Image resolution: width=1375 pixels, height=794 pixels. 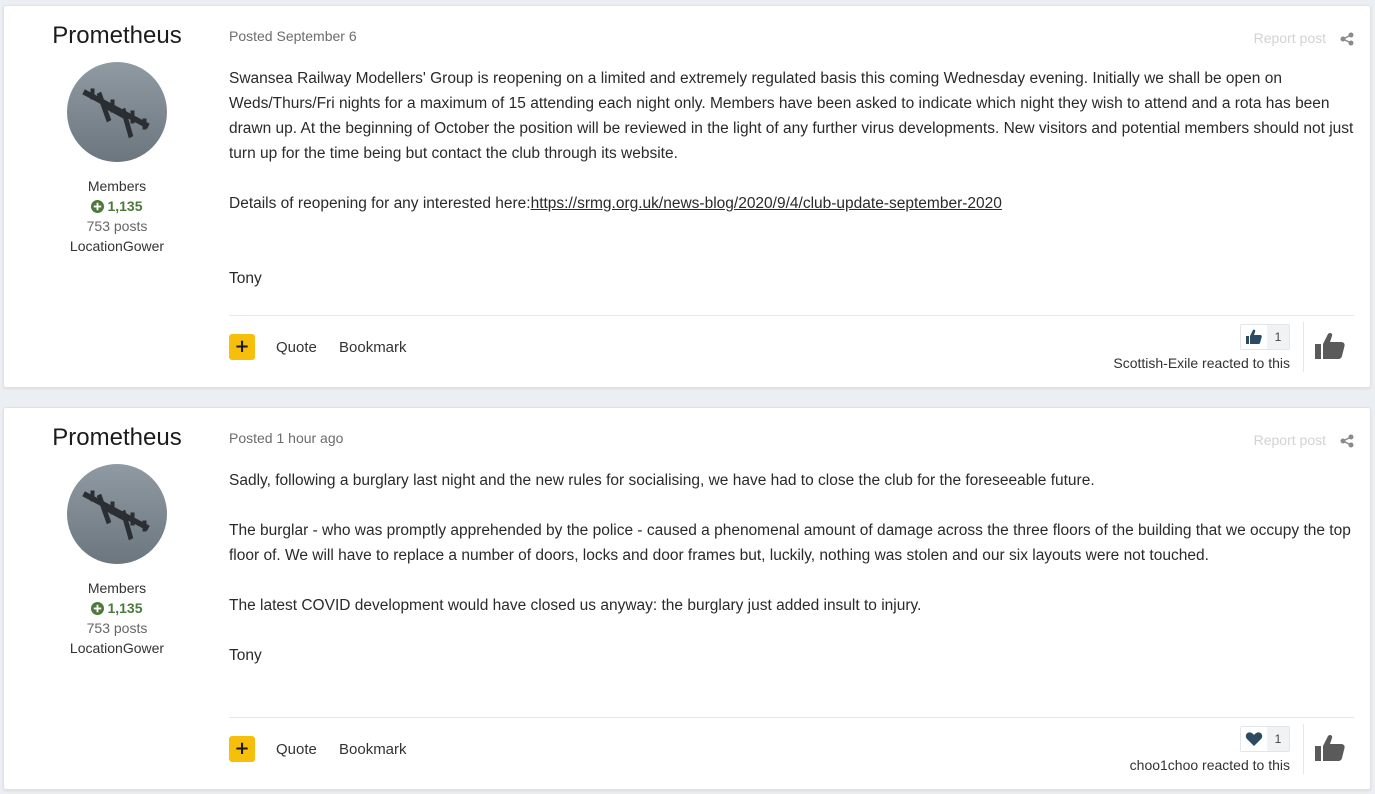 What do you see at coordinates (293, 36) in the screenshot?
I see `post-date: Posted September 6` at bounding box center [293, 36].